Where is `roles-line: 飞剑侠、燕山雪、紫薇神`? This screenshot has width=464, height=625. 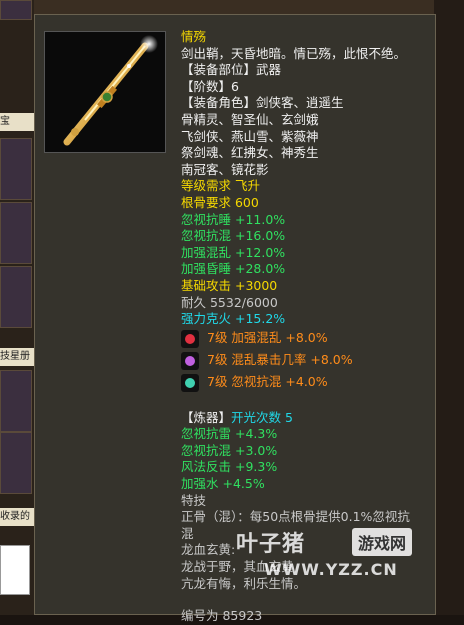 roles-line: 飞剑侠、燕山雪、紫薇神 is located at coordinates (250, 136).